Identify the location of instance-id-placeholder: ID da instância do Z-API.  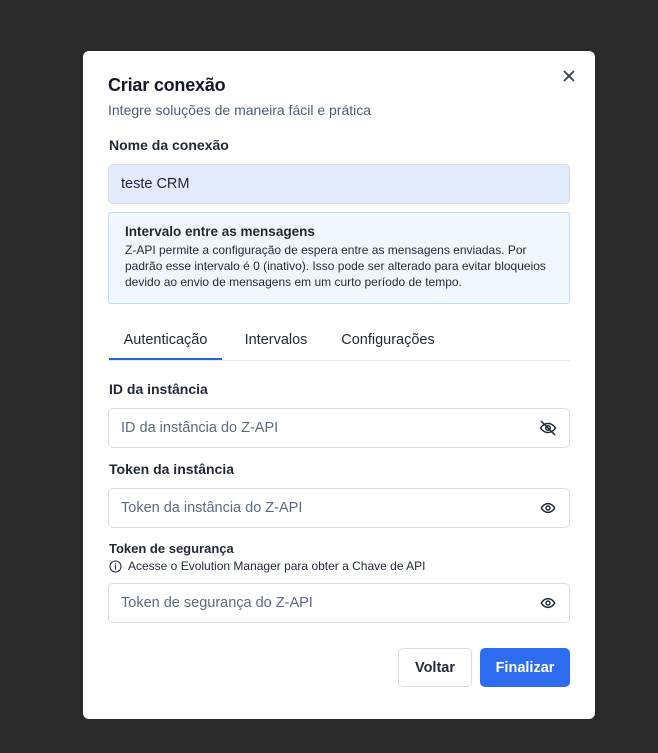
(200, 428).